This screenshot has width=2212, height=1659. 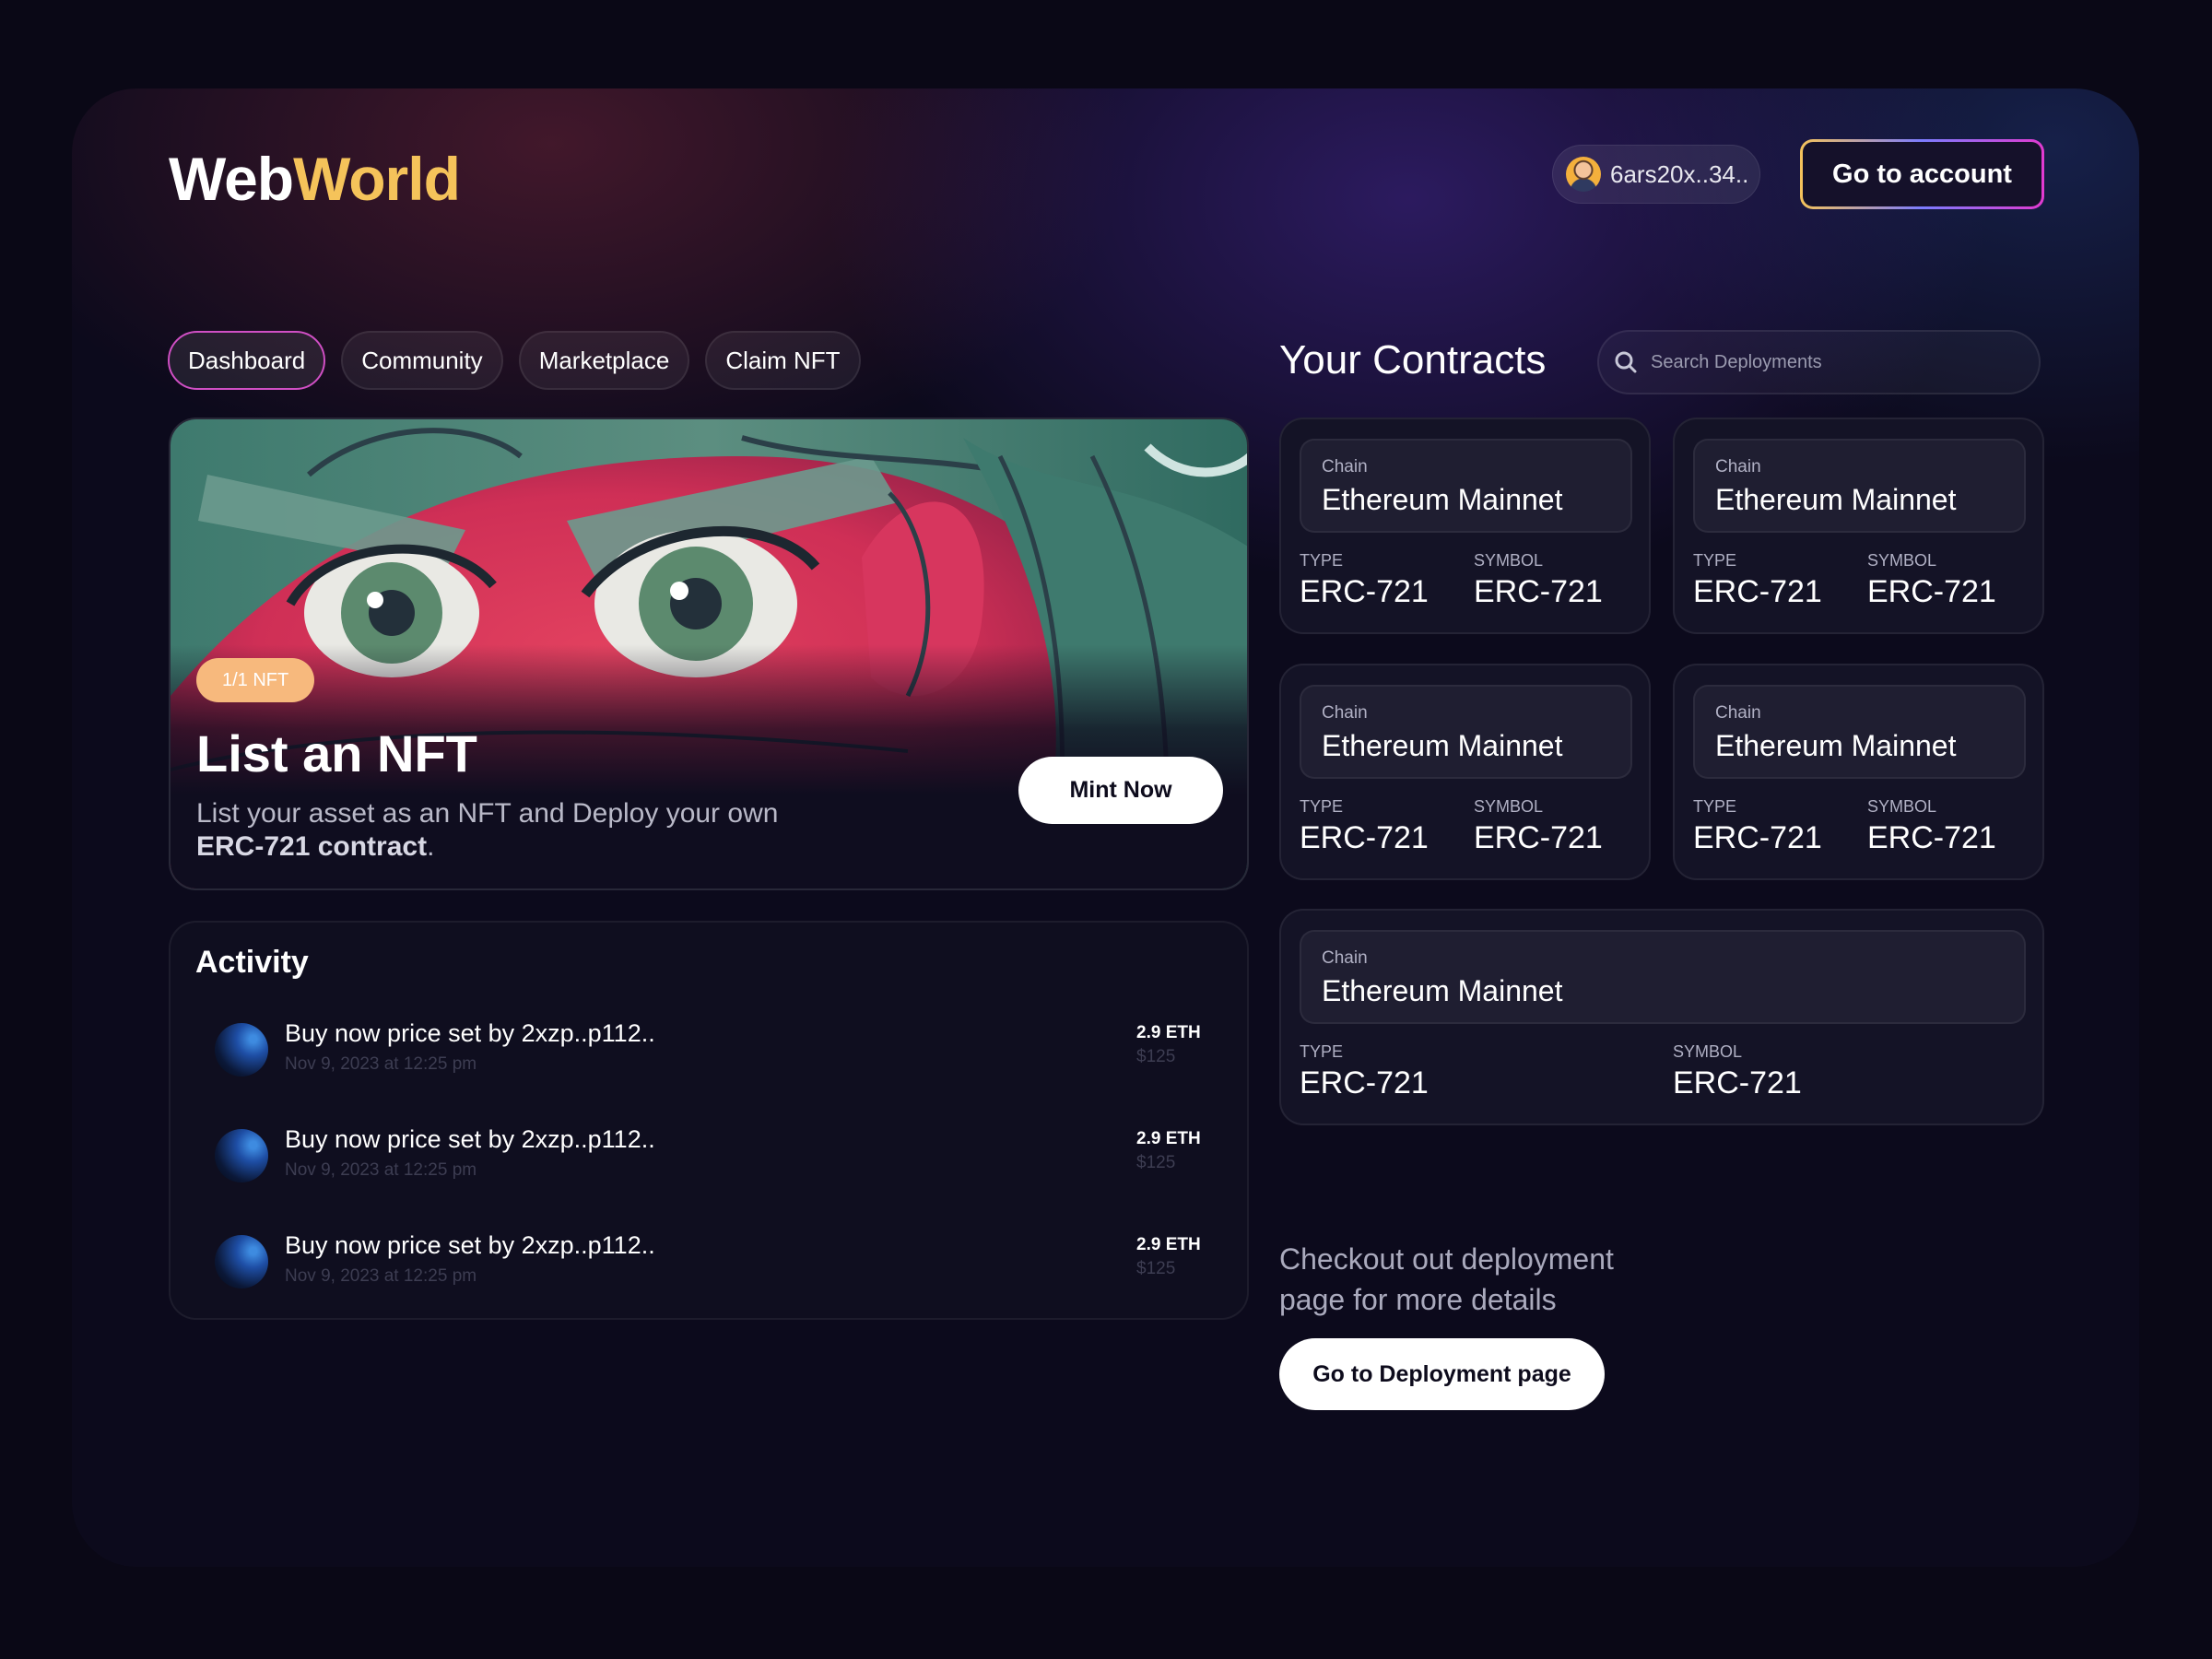 What do you see at coordinates (604, 360) in the screenshot?
I see `tab-marketplace: Marketplace` at bounding box center [604, 360].